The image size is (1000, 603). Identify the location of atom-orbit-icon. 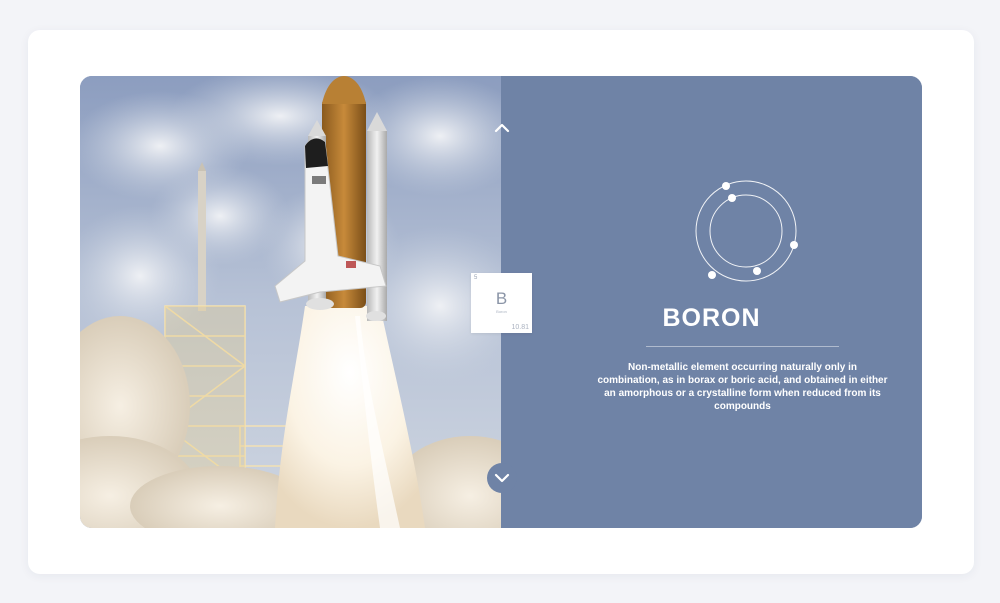
(746, 231).